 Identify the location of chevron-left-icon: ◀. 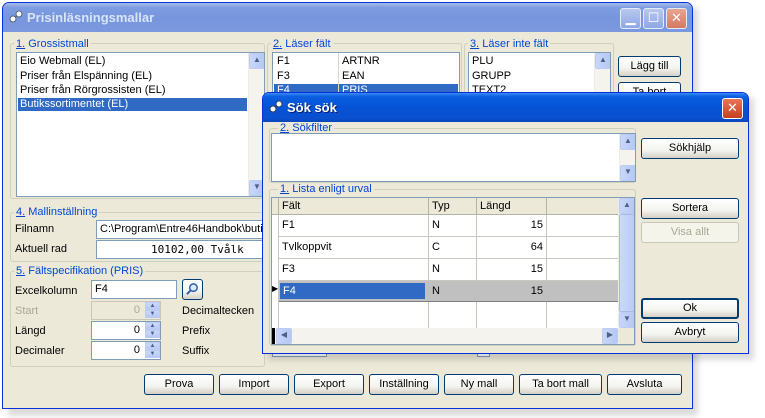
(284, 334).